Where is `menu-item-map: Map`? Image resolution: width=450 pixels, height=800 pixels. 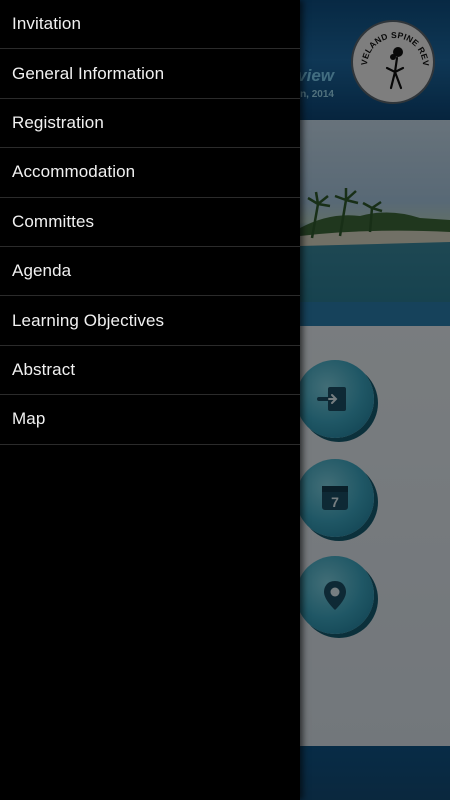
menu-item-map: Map is located at coordinates (150, 420).